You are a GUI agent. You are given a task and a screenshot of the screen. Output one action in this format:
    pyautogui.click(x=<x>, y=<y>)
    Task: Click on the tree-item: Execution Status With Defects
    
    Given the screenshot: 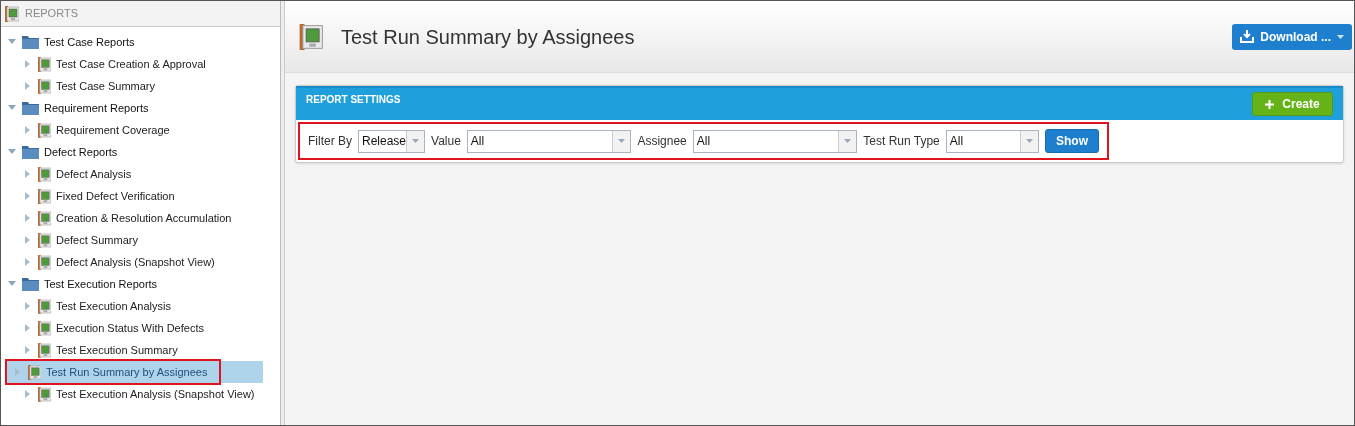 What is the action you would take?
    pyautogui.click(x=130, y=328)
    